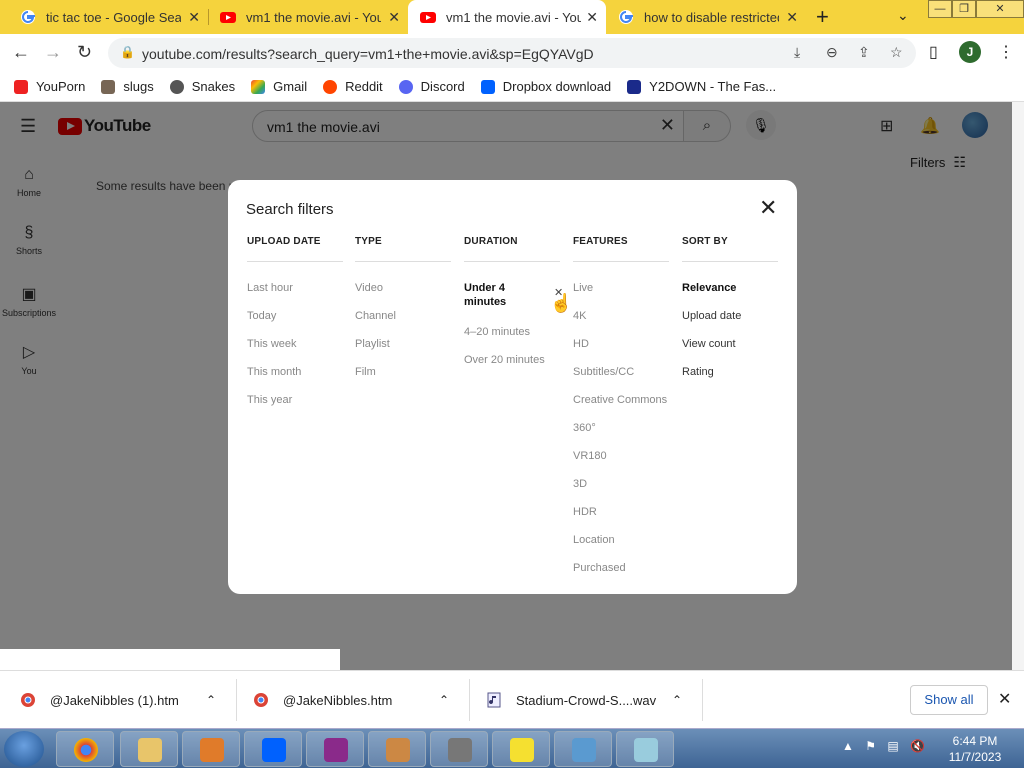 This screenshot has width=1024, height=768. I want to click on tab-youtube-1: vm1 the movie.avi - YouTube ✕, so click(308, 17).